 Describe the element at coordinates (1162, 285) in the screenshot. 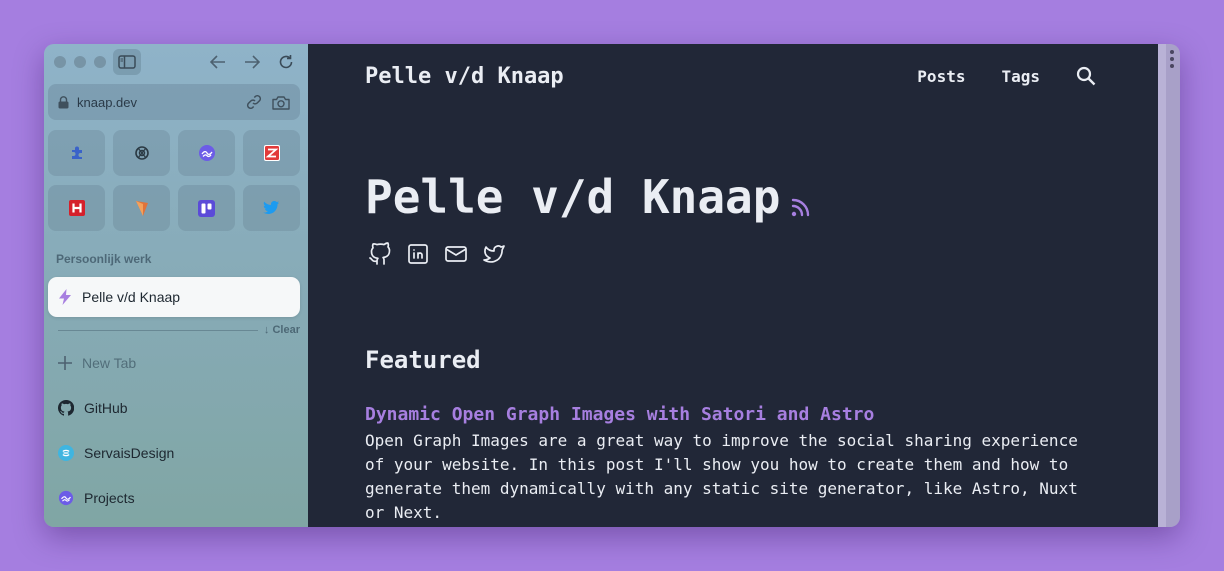

I see `scrollbar-track` at that location.